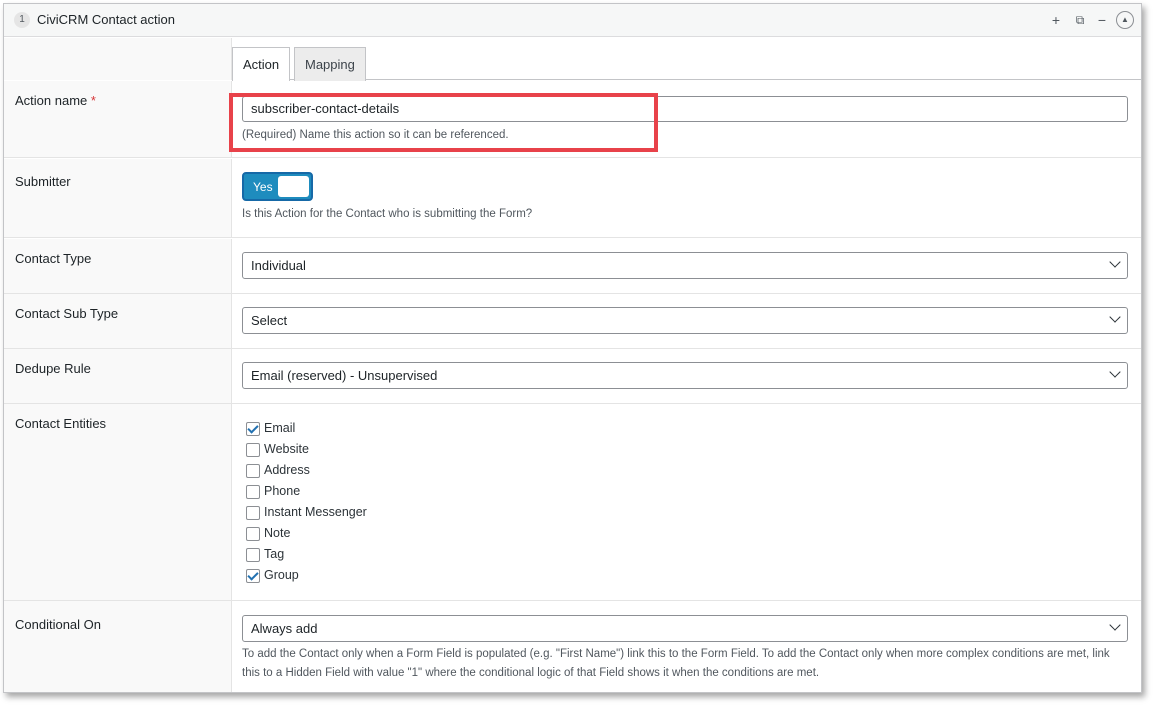 The image size is (1161, 711). What do you see at coordinates (263, 187) in the screenshot?
I see `toggle-yes-label: Yes` at bounding box center [263, 187].